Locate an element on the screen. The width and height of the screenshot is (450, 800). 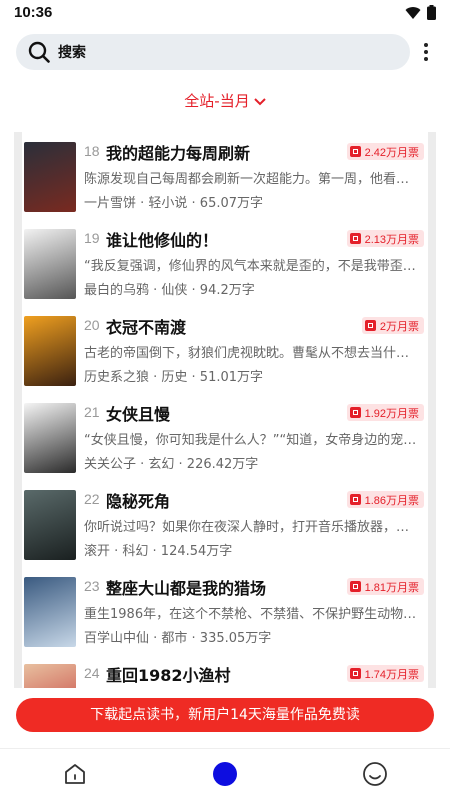
monthly-vote-count: 2万月票 is located at coordinates (399, 326).